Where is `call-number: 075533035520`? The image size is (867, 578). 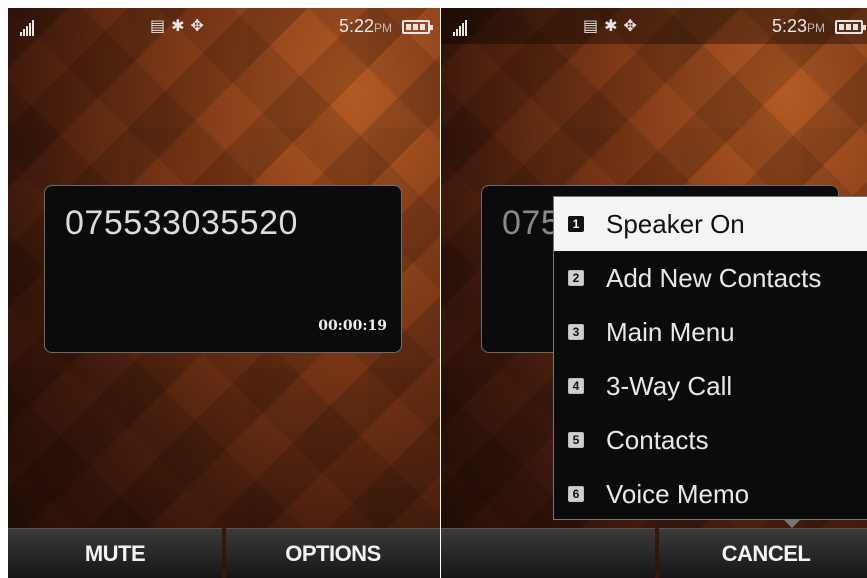
call-number: 075533035520 is located at coordinates (181, 223).